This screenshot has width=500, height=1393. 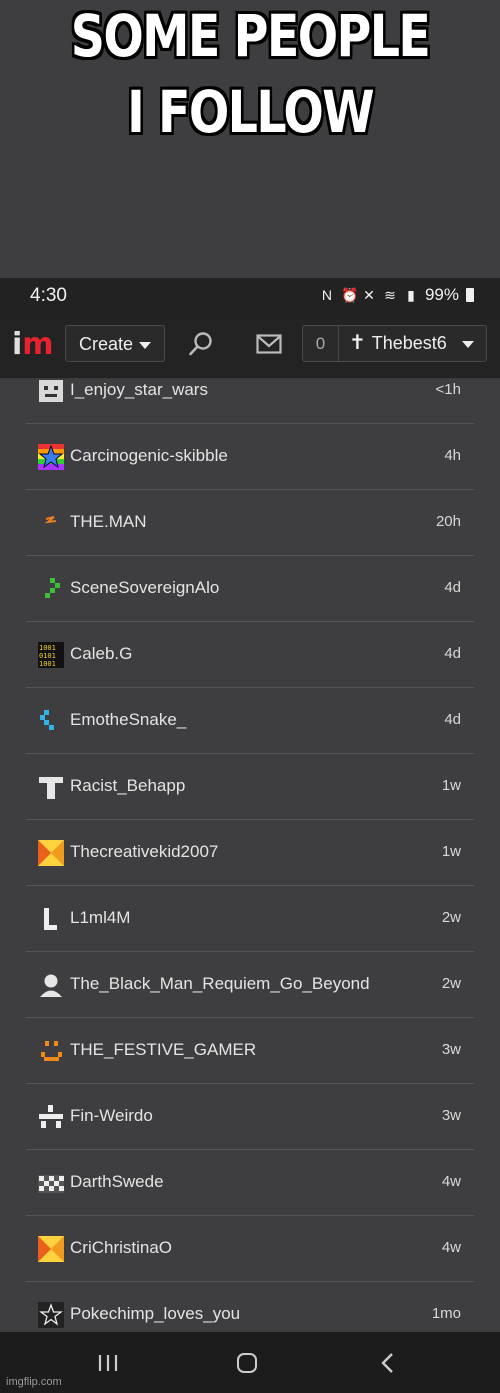 I want to click on following-list-item: I_enjoy_star_wars <1h, so click(x=250, y=401).